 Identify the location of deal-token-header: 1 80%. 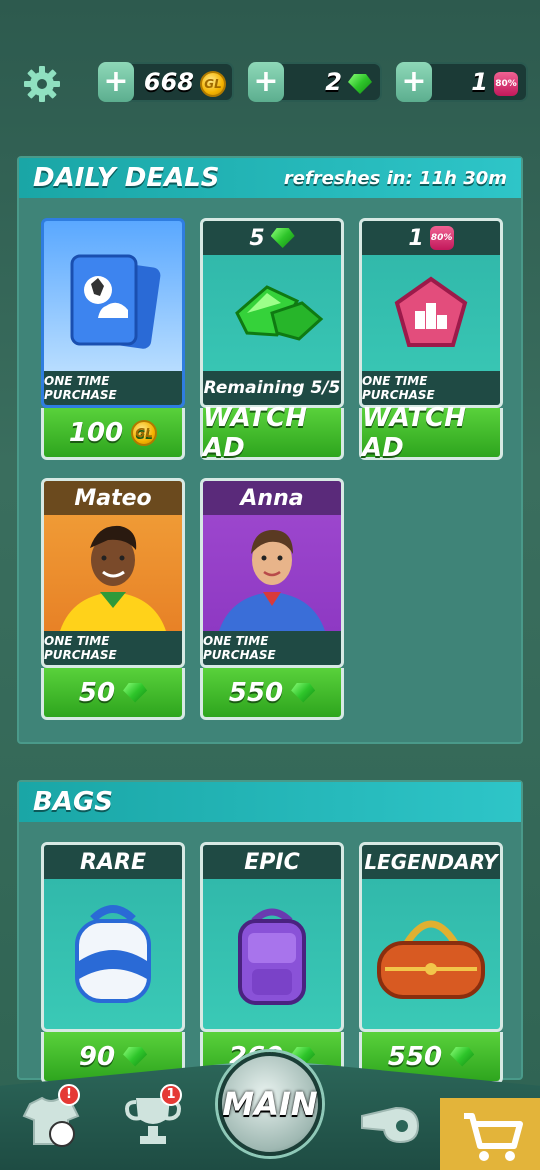
(431, 238).